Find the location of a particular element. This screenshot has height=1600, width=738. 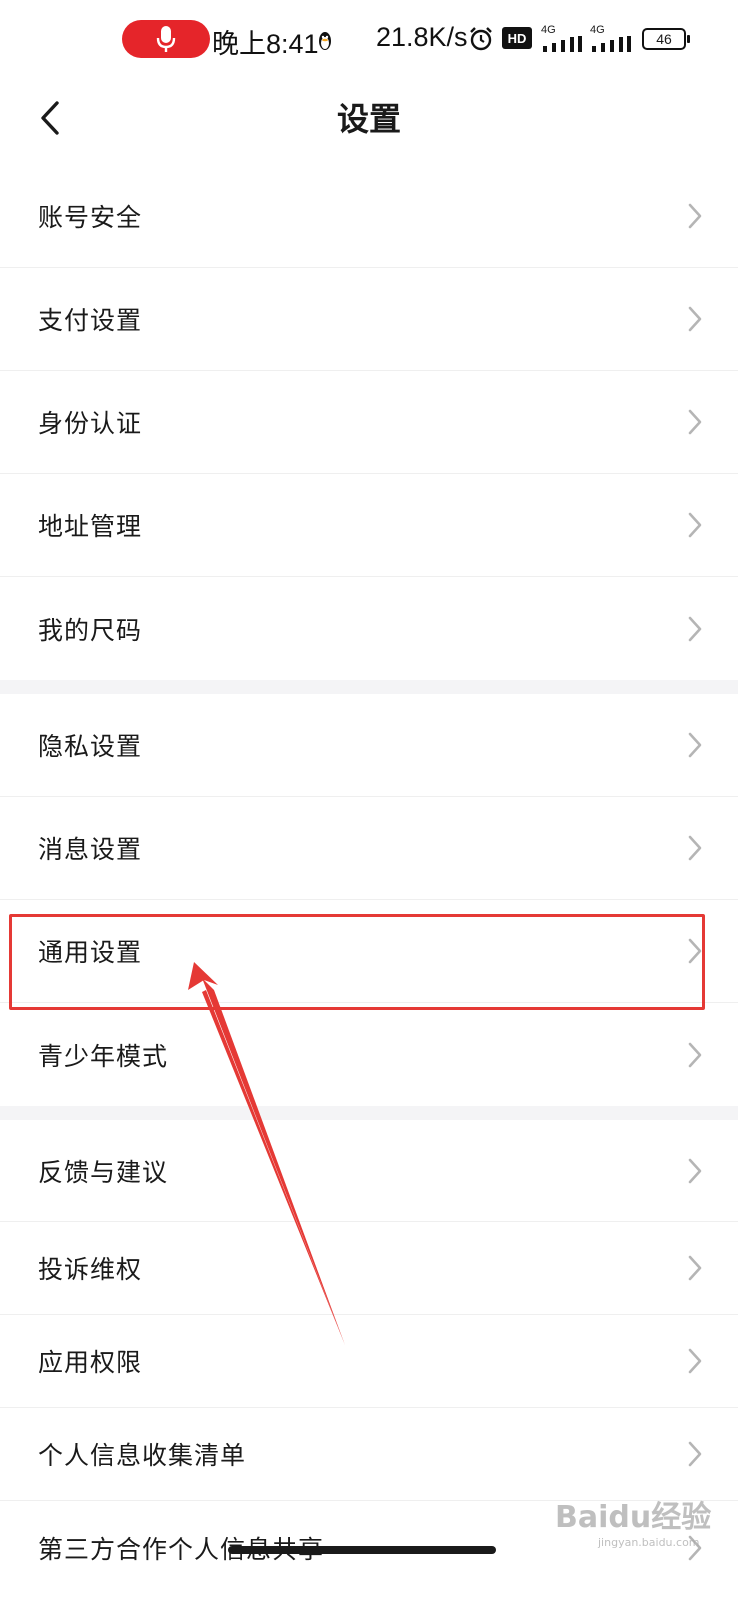

microphone-icon is located at coordinates (166, 39).